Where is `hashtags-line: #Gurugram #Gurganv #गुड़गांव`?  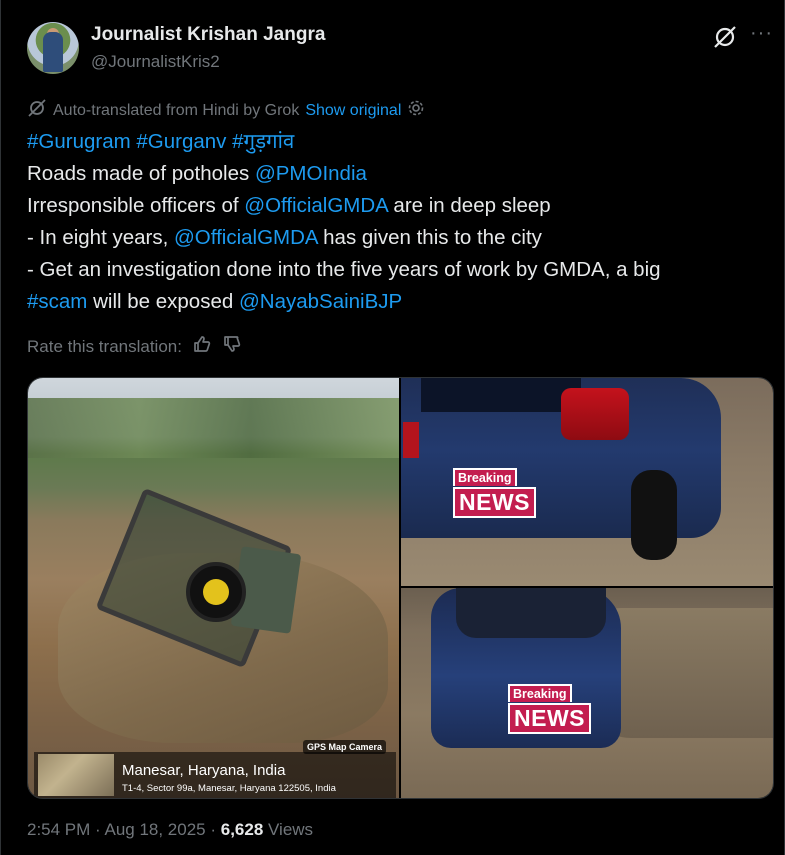
hashtags-line: #Gurugram #Gurganv #गुड़गांव is located at coordinates (397, 142).